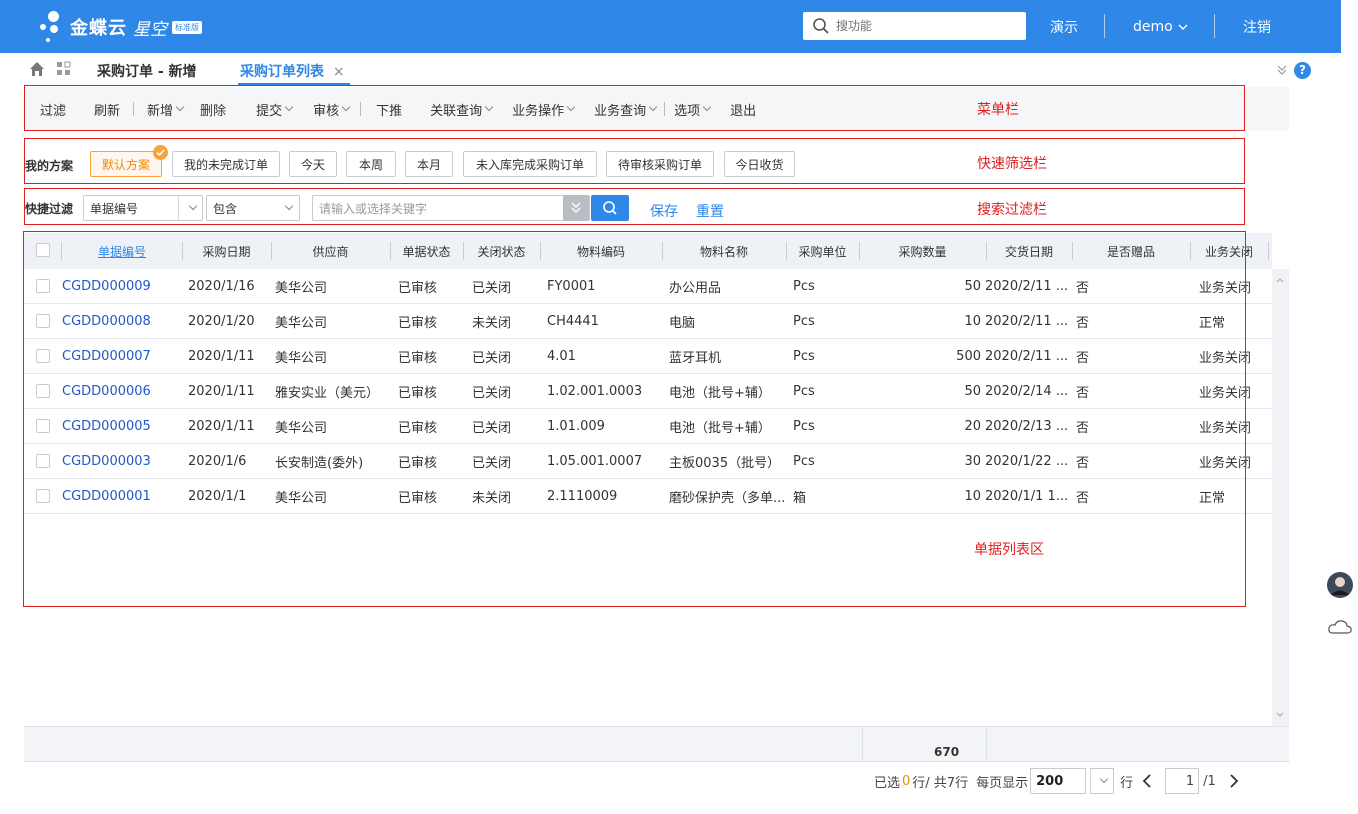 This screenshot has width=1358, height=814. I want to click on tab-purchase-order-new: 采购订单 - 新增, so click(147, 71).